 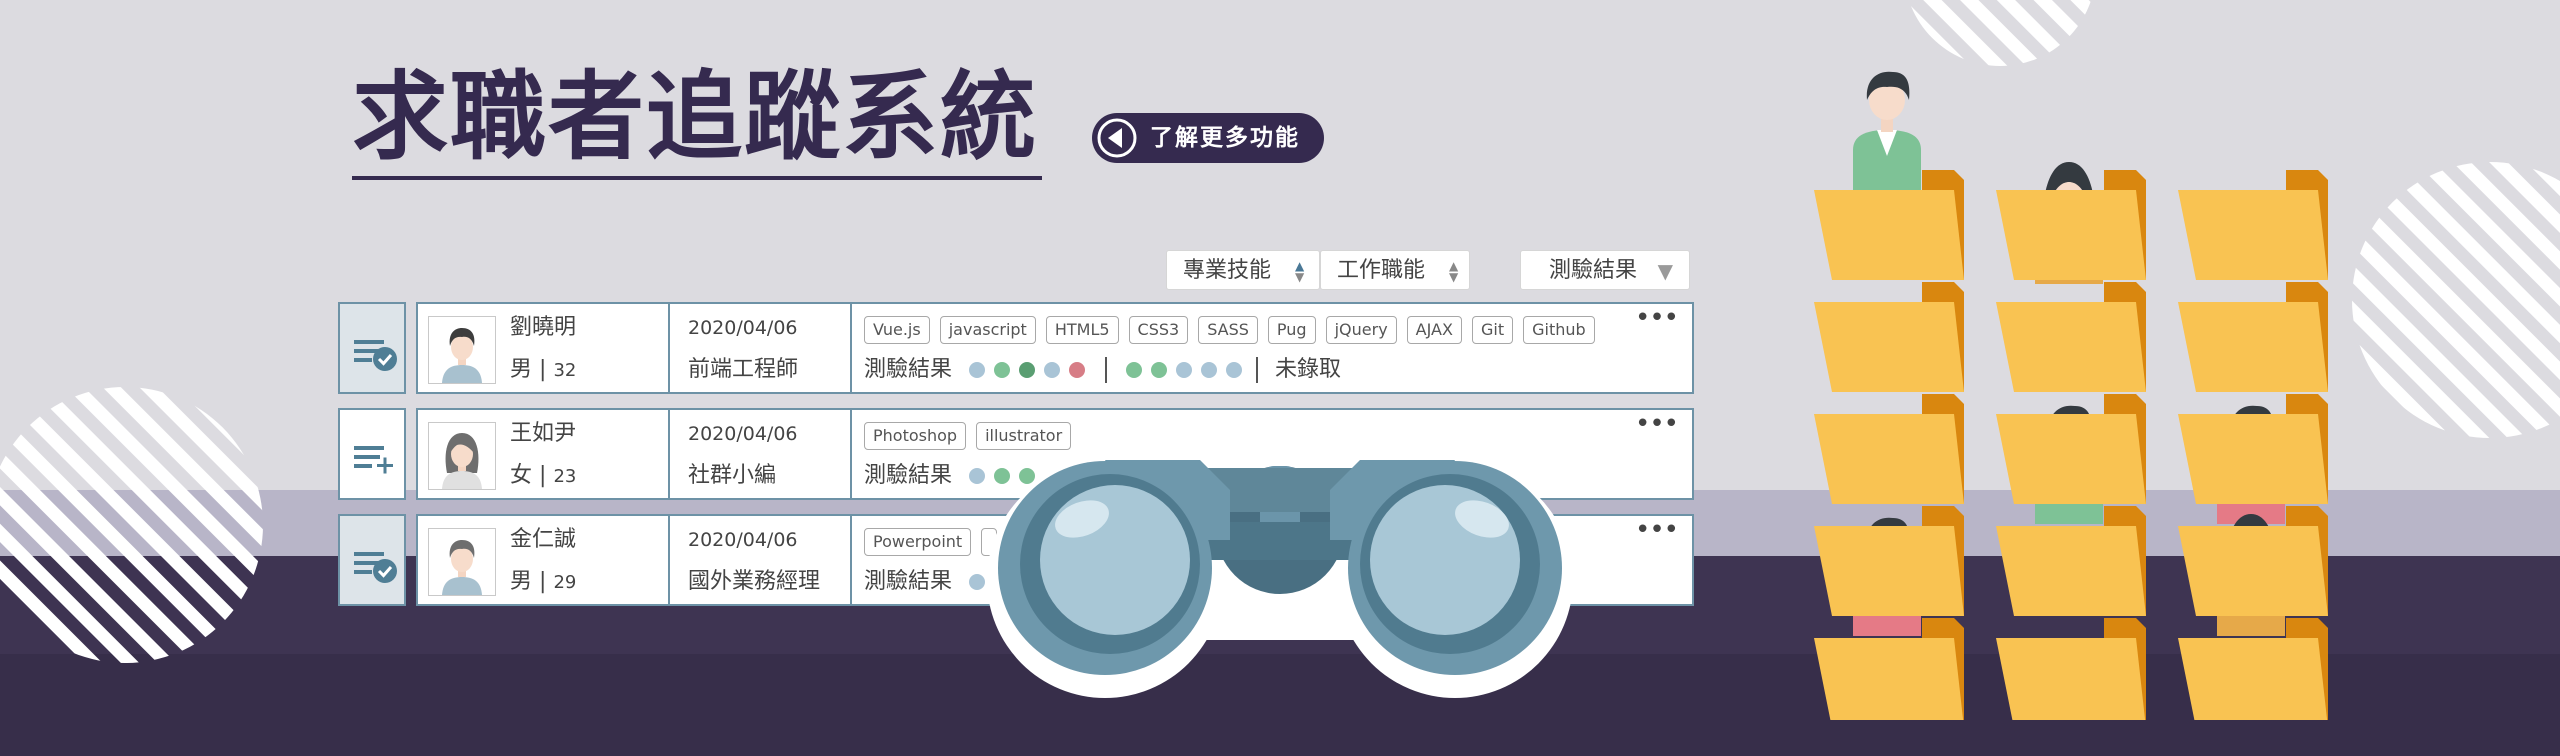 I want to click on candidate-gender-age: 男 | 32, so click(x=543, y=369).